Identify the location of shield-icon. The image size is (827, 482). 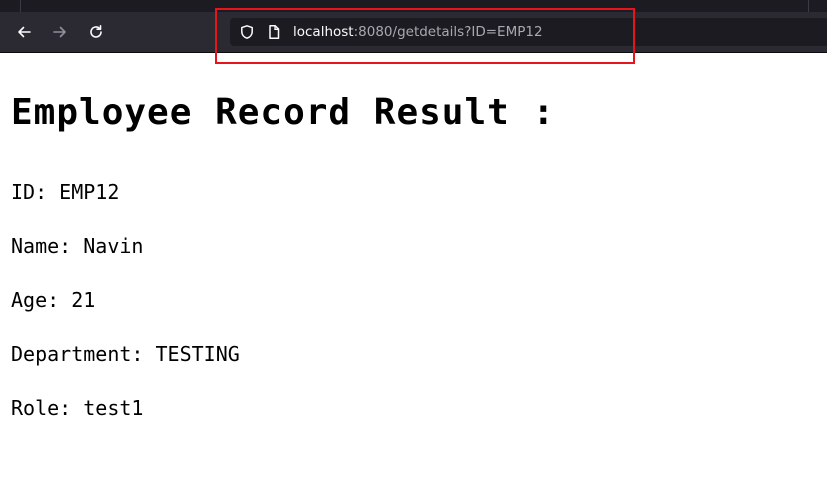
(247, 32).